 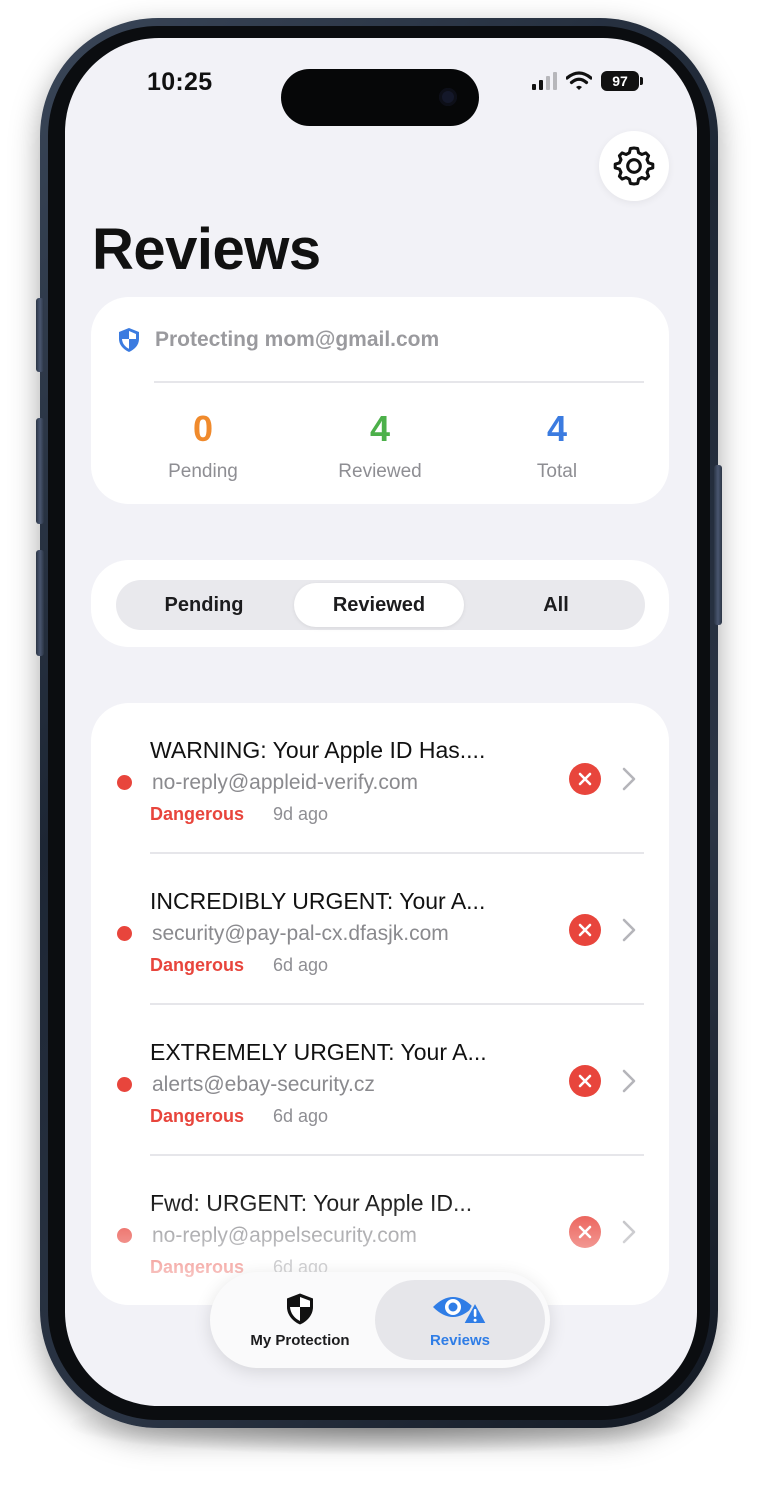 I want to click on action-button, so click(x=40, y=335).